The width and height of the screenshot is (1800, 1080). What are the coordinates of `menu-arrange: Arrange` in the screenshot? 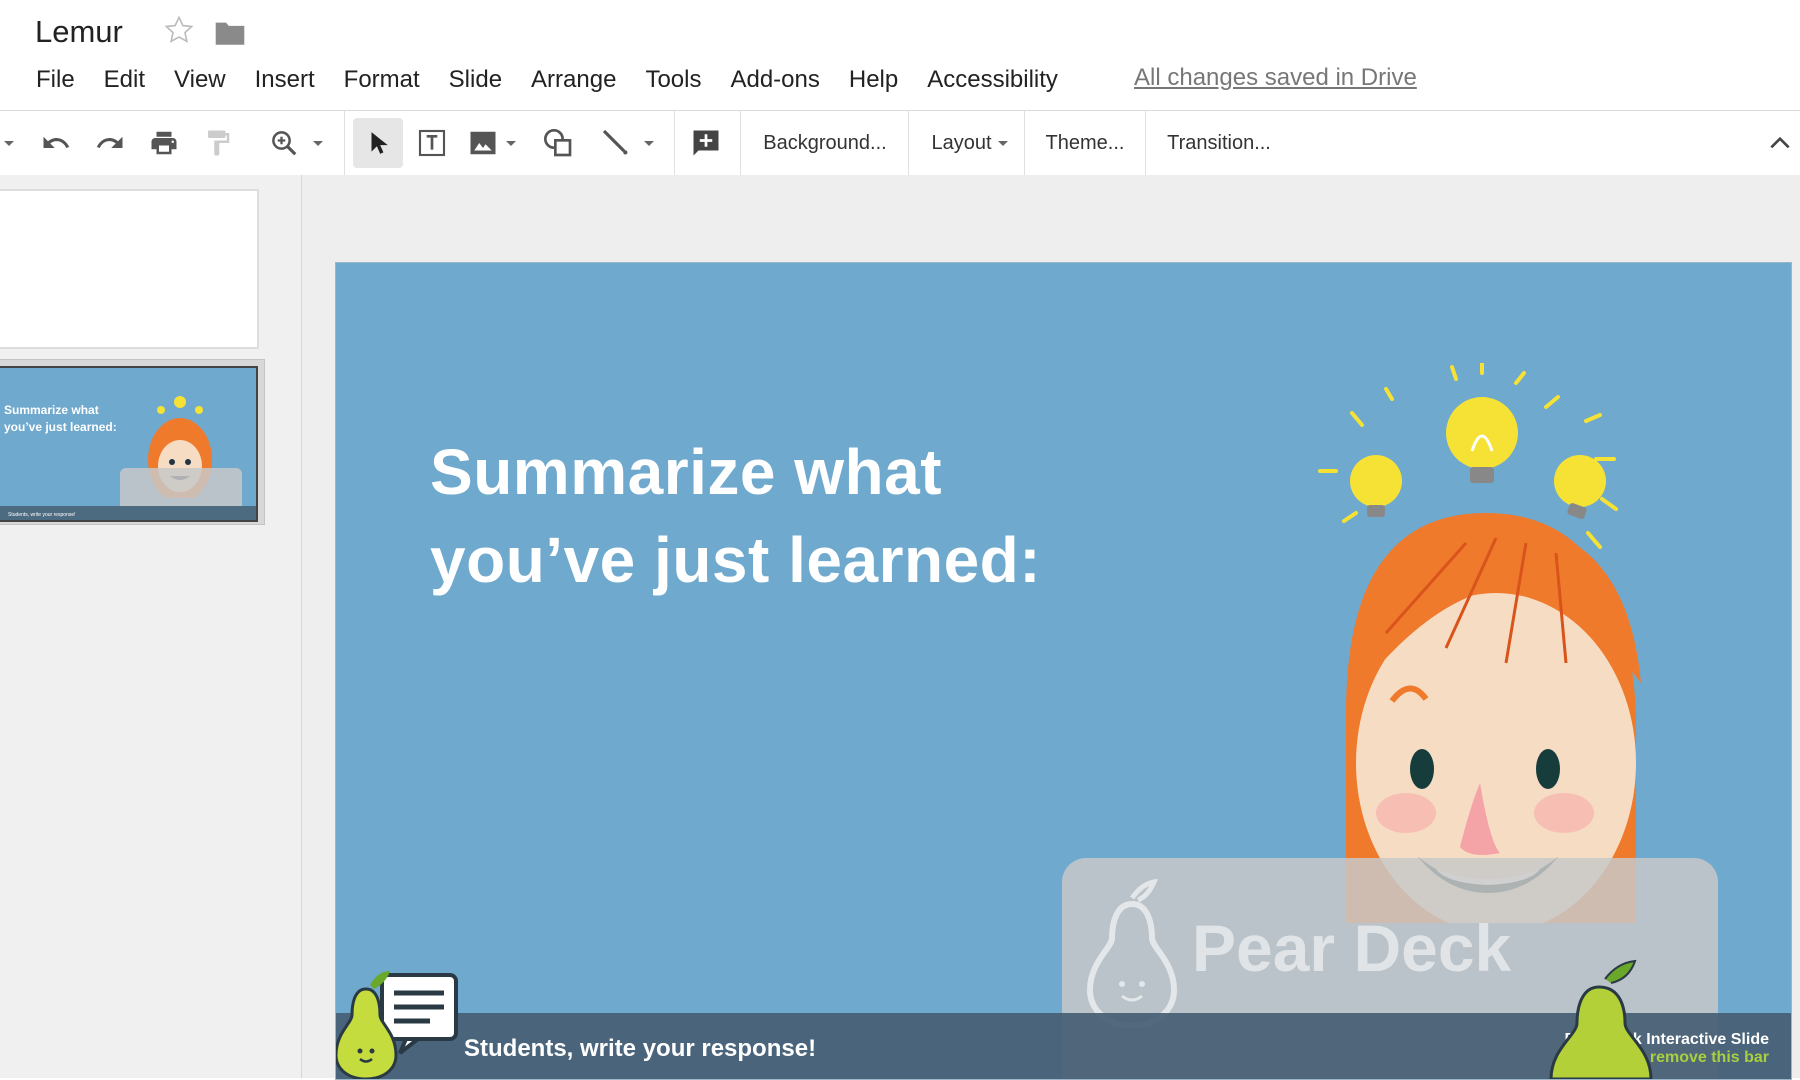 It's located at (573, 80).